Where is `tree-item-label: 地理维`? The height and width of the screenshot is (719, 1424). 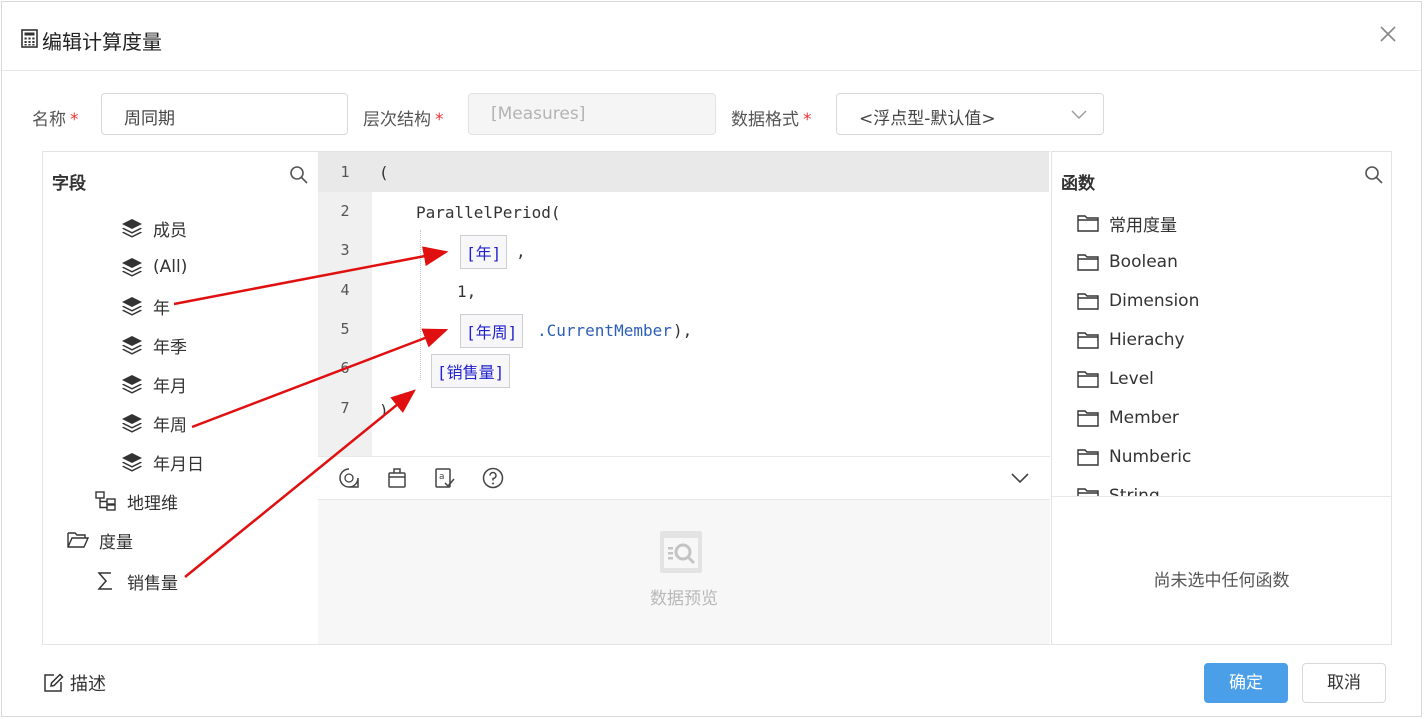
tree-item-label: 地理维 is located at coordinates (152, 503).